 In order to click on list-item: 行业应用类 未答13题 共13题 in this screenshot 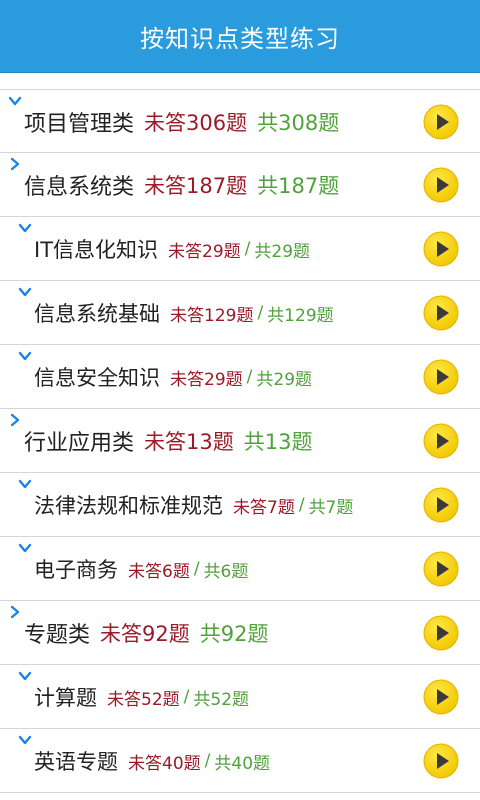, I will do `click(240, 441)`.